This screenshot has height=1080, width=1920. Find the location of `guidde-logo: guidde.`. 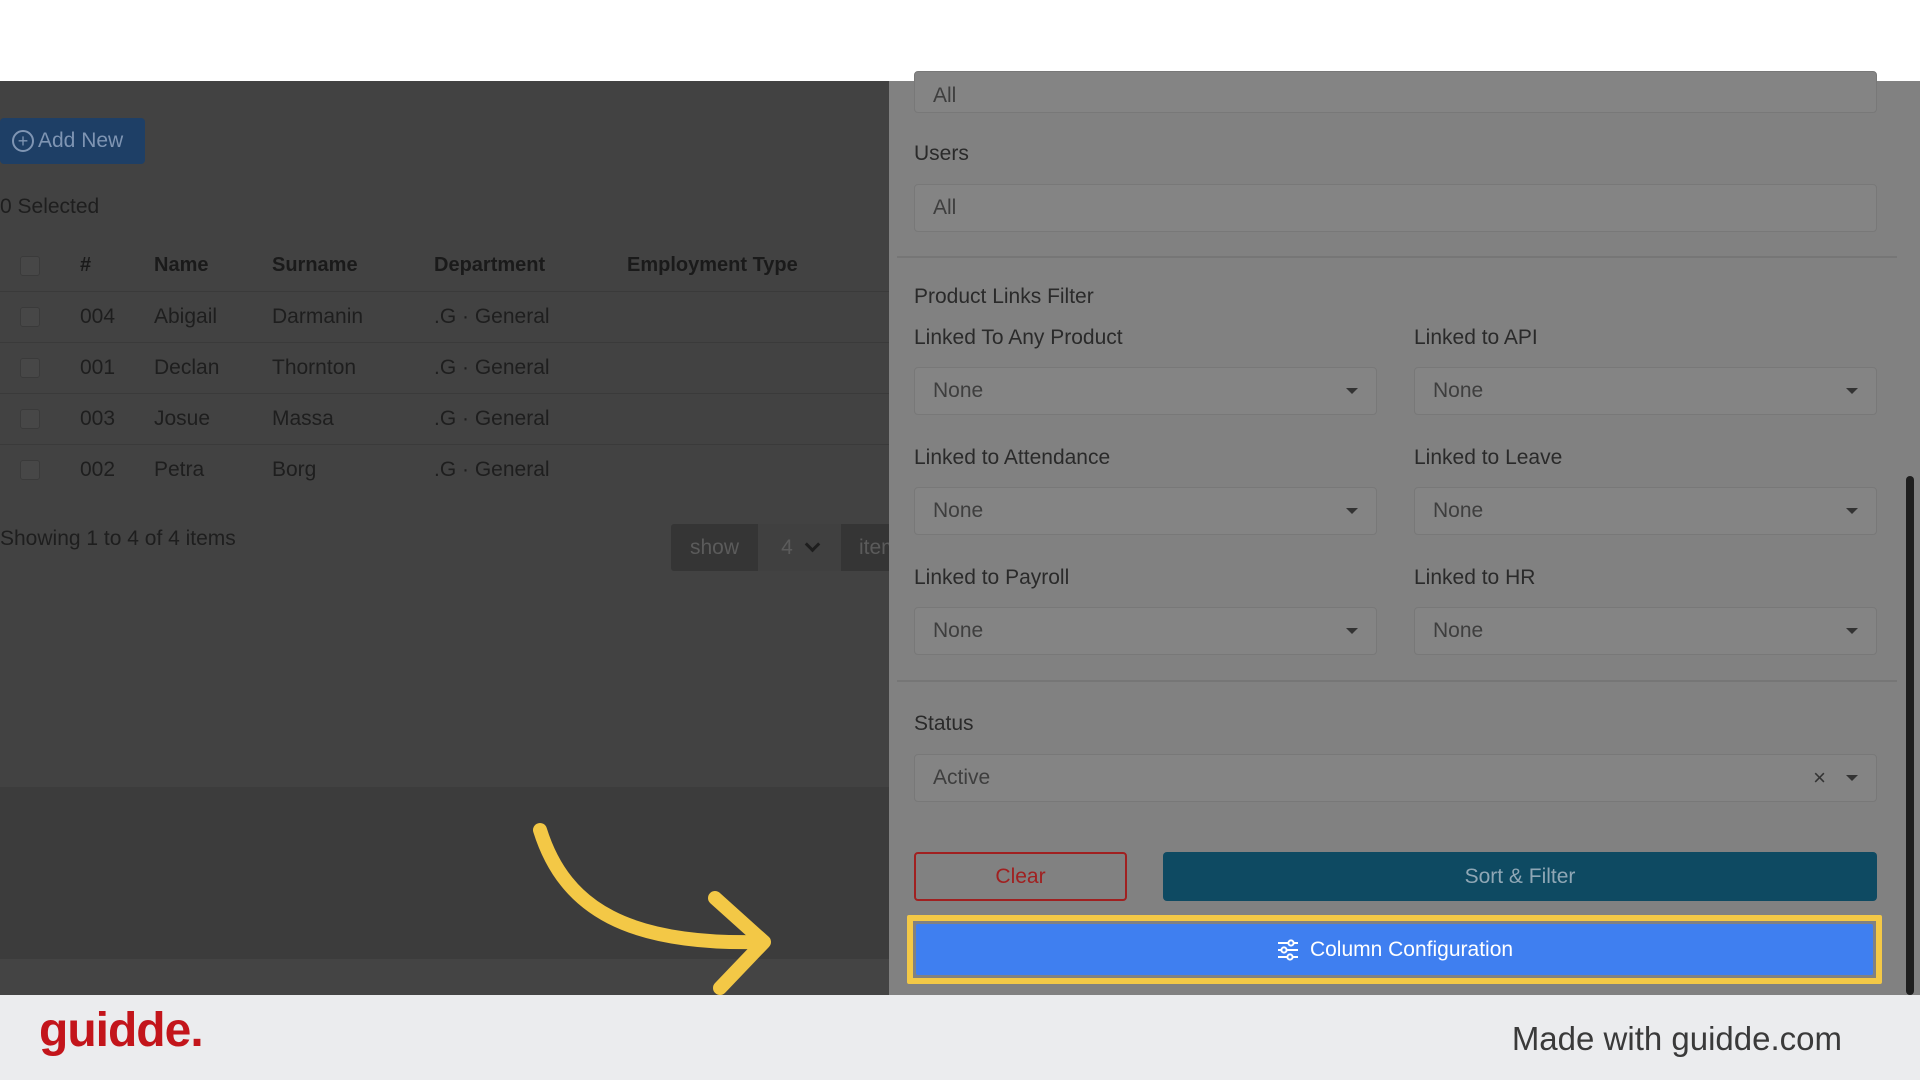

guidde-logo: guidde. is located at coordinates (121, 1030).